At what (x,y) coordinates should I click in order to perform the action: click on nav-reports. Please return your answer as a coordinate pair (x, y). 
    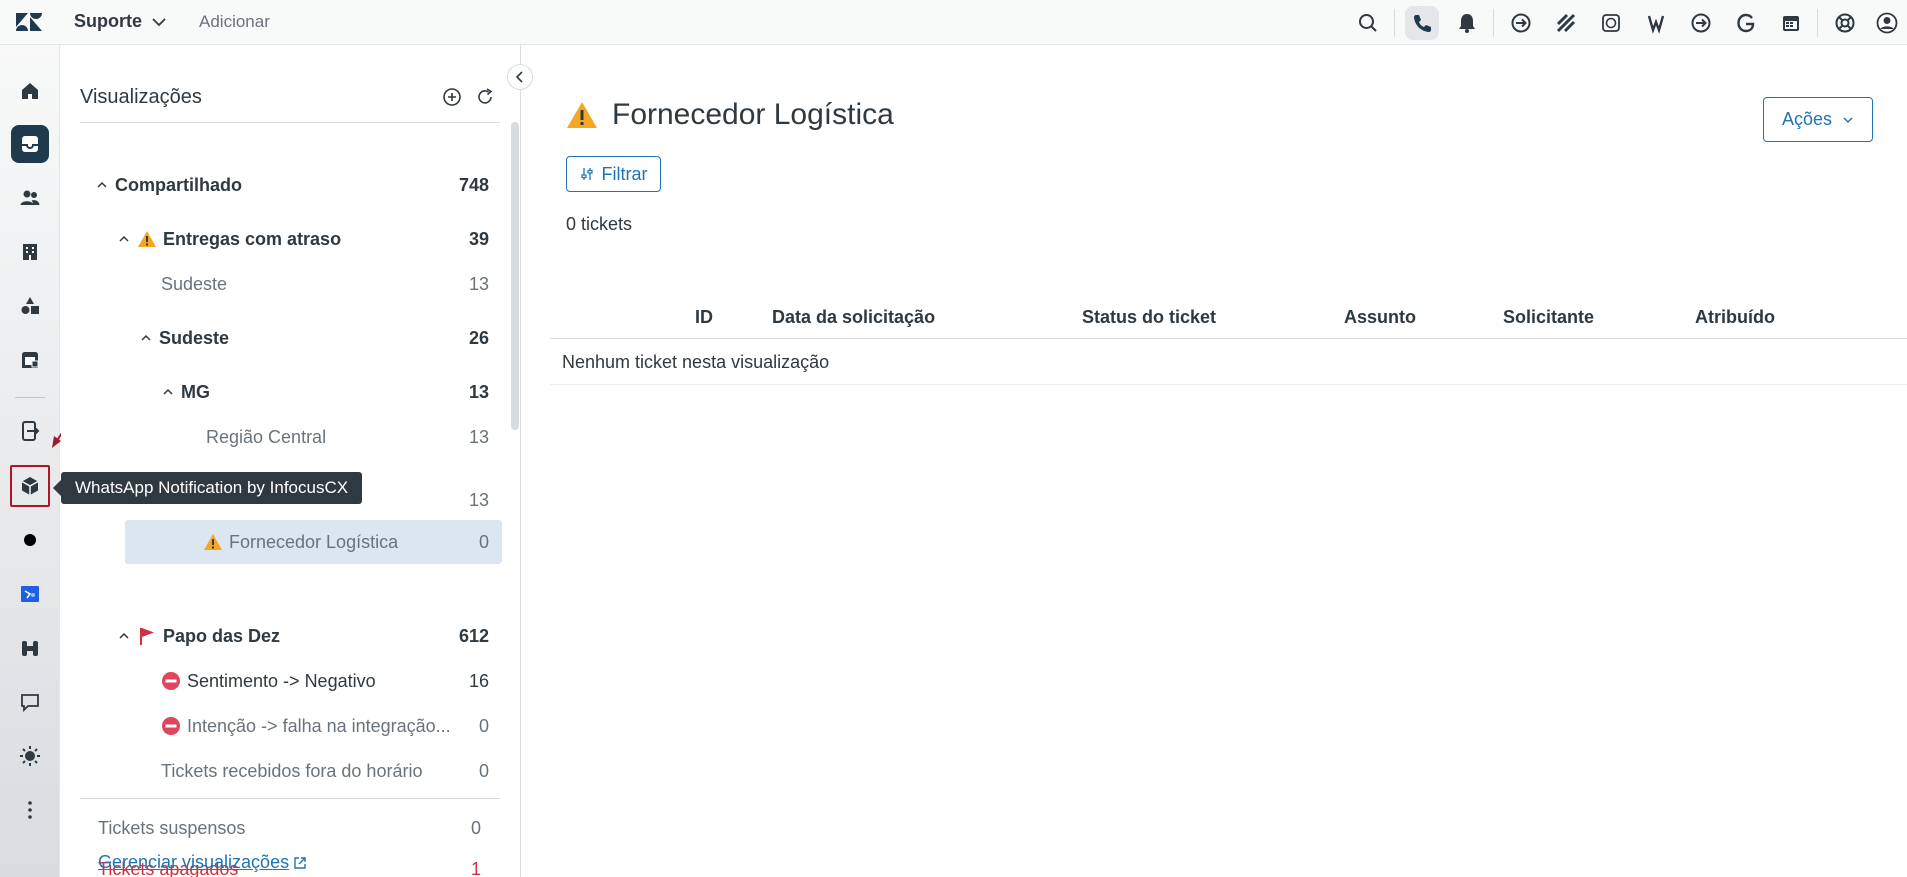
    Looking at the image, I should click on (30, 306).